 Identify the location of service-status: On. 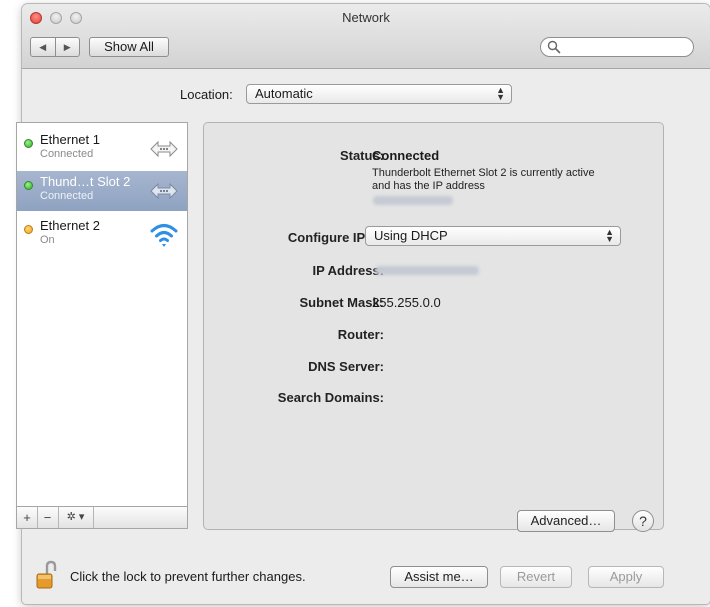
(47, 240).